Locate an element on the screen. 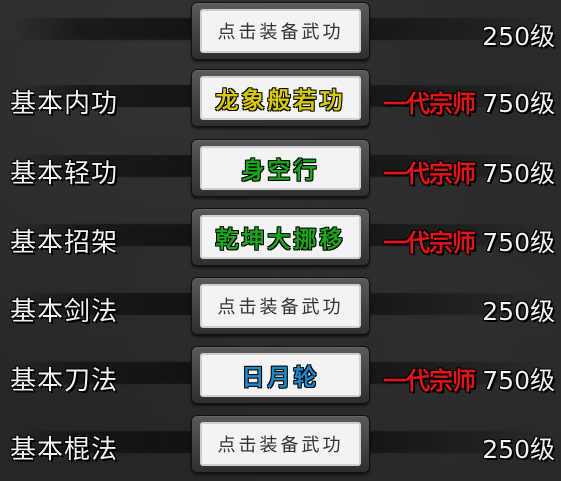 The height and width of the screenshot is (481, 561). category-label: 基本内功 is located at coordinates (64, 104).